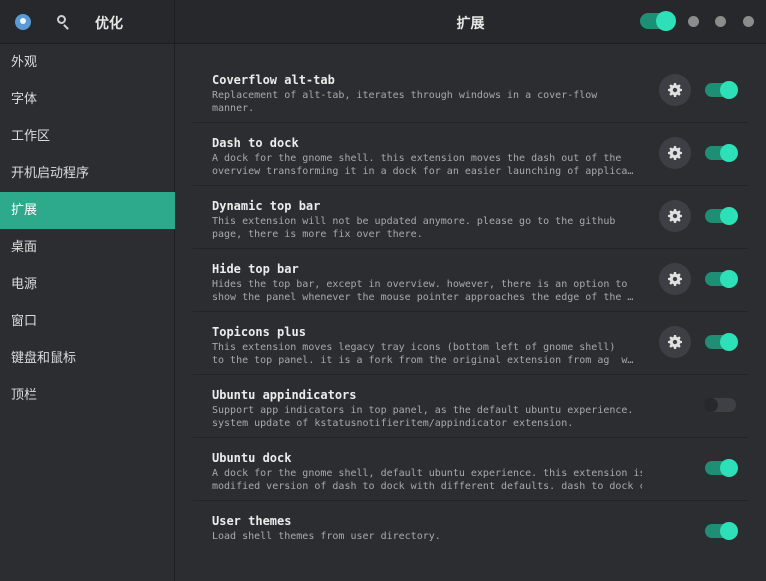  I want to click on app-title: 优化, so click(109, 24).